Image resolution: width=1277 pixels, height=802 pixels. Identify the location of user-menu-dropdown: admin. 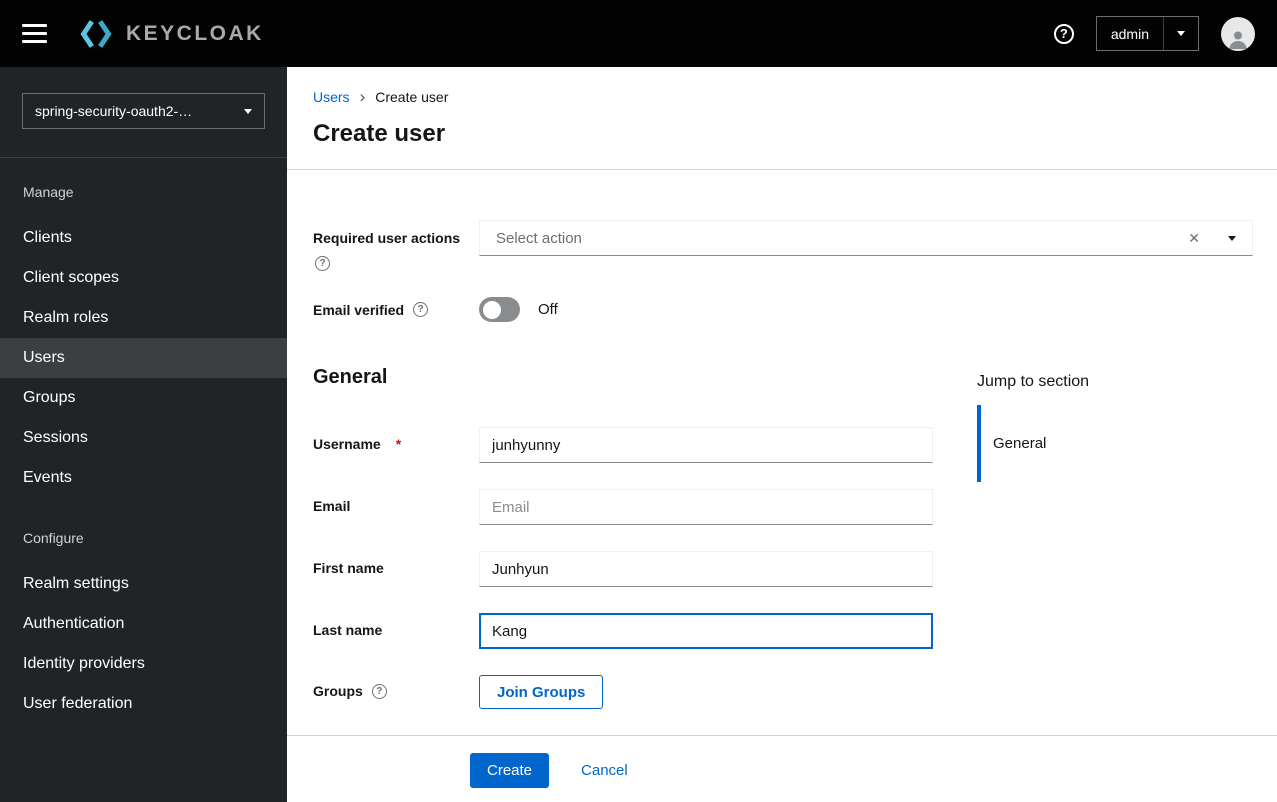
(1147, 33).